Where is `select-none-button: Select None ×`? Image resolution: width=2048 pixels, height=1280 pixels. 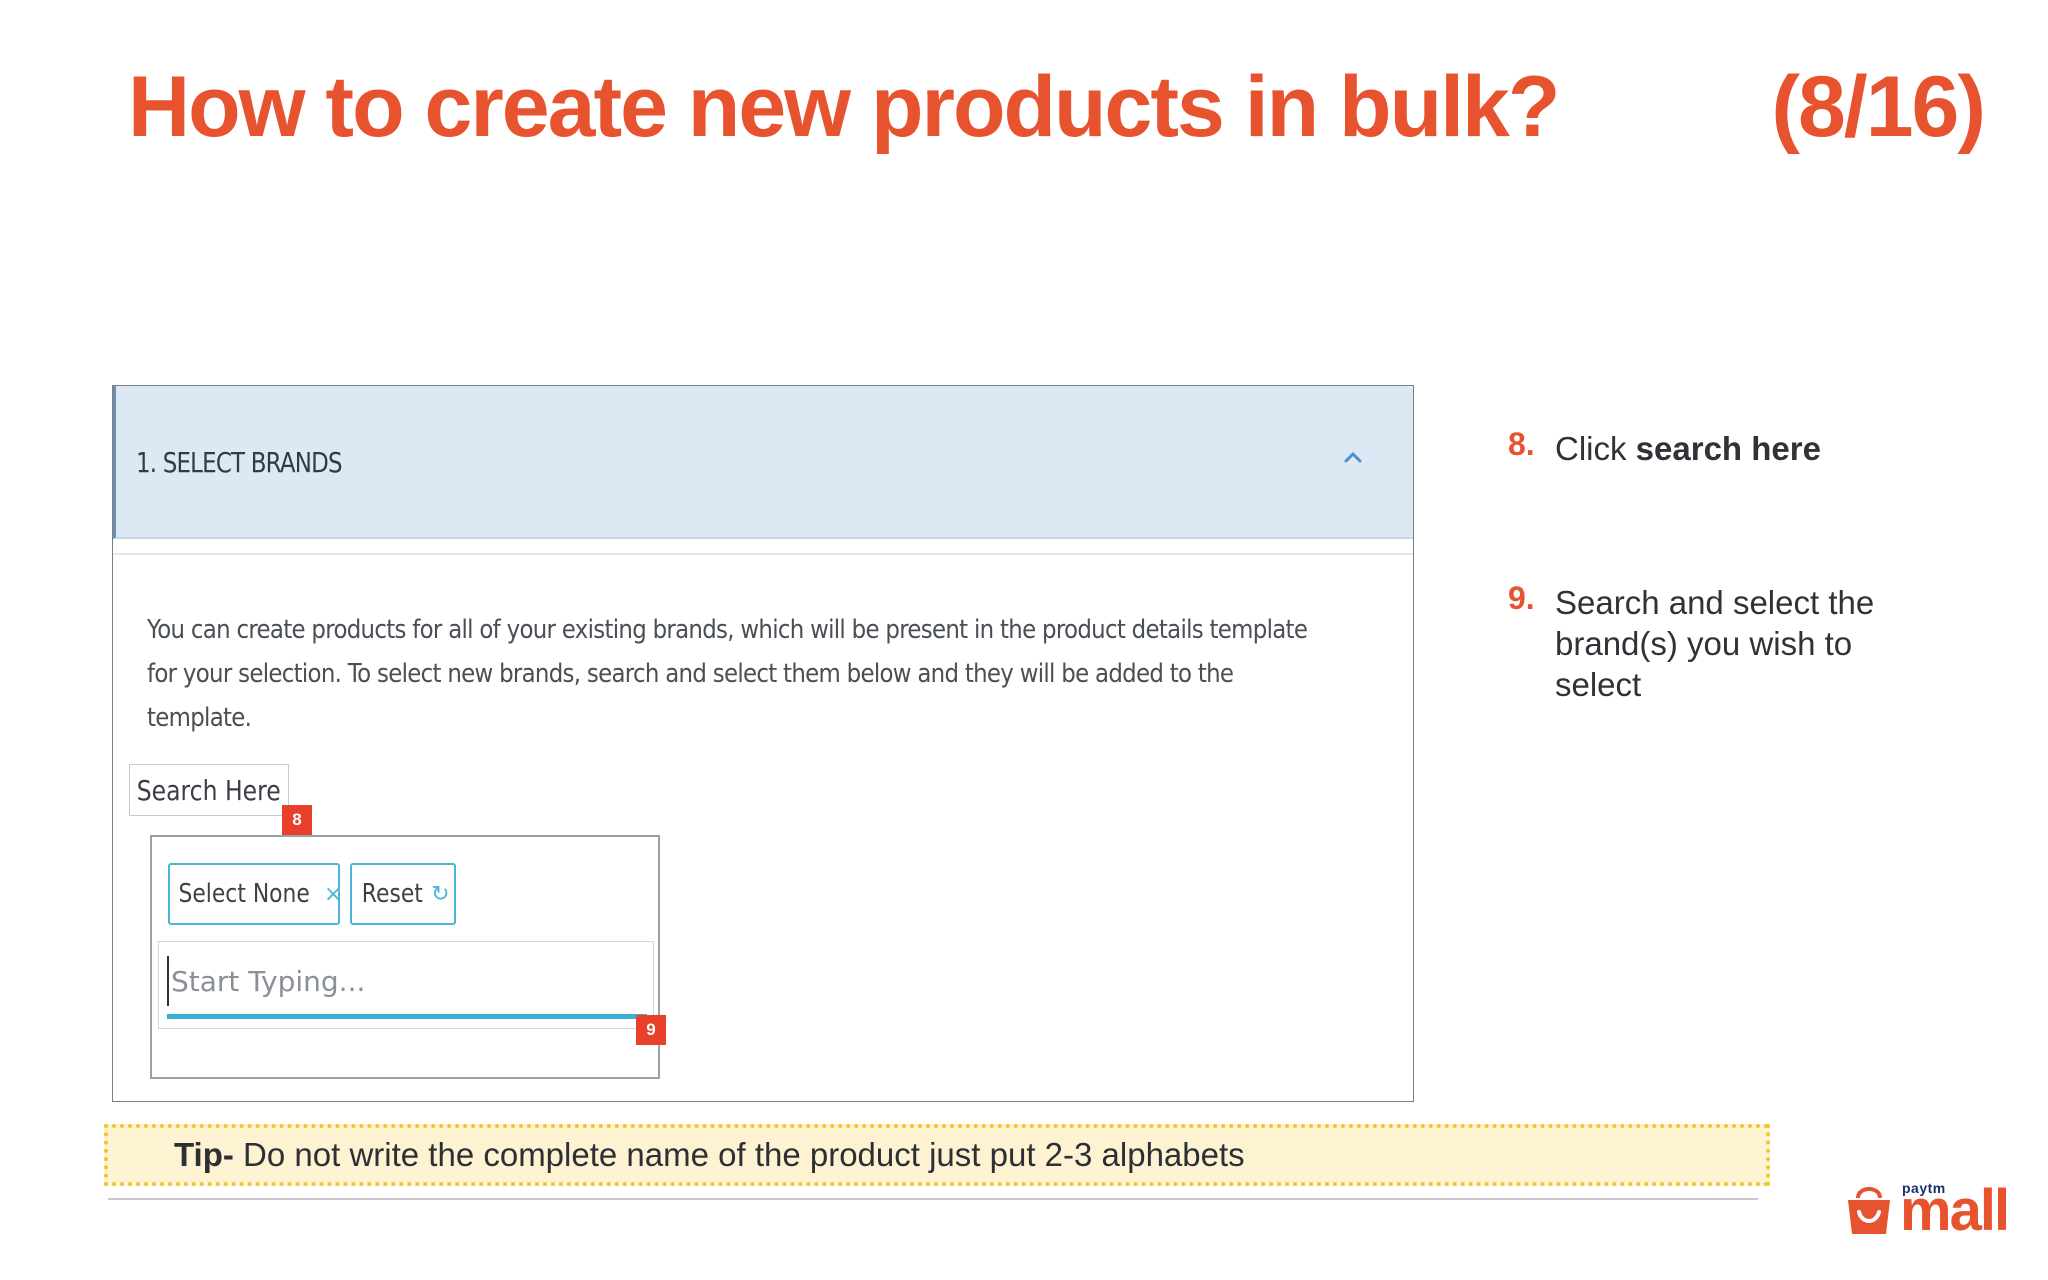 select-none-button: Select None × is located at coordinates (255, 894).